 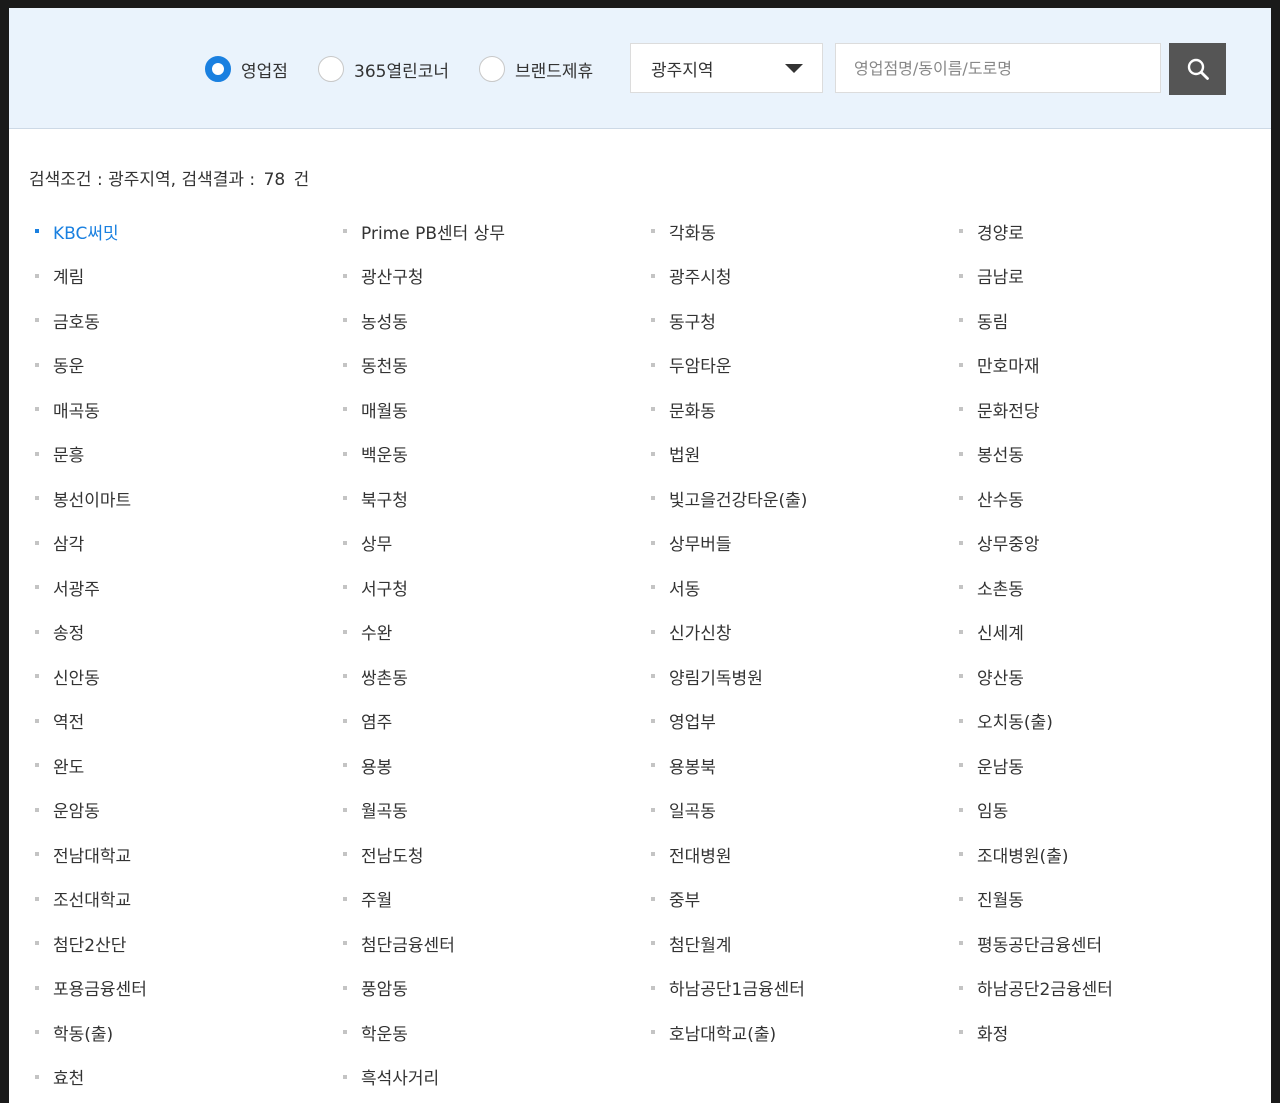 I want to click on branch-item: 오치동(출), so click(x=1113, y=721).